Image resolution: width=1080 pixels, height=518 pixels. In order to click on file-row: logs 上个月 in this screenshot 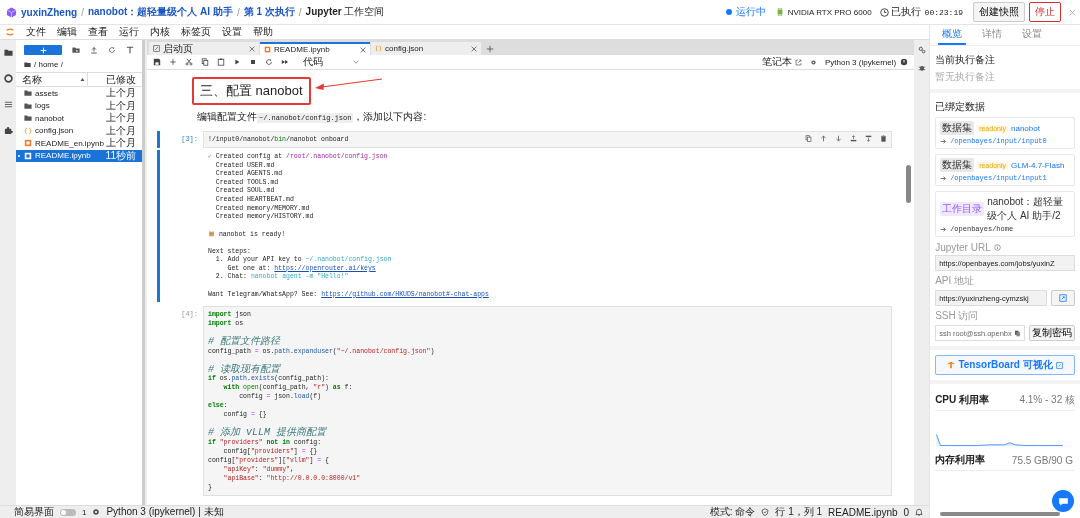, I will do `click(79, 105)`.